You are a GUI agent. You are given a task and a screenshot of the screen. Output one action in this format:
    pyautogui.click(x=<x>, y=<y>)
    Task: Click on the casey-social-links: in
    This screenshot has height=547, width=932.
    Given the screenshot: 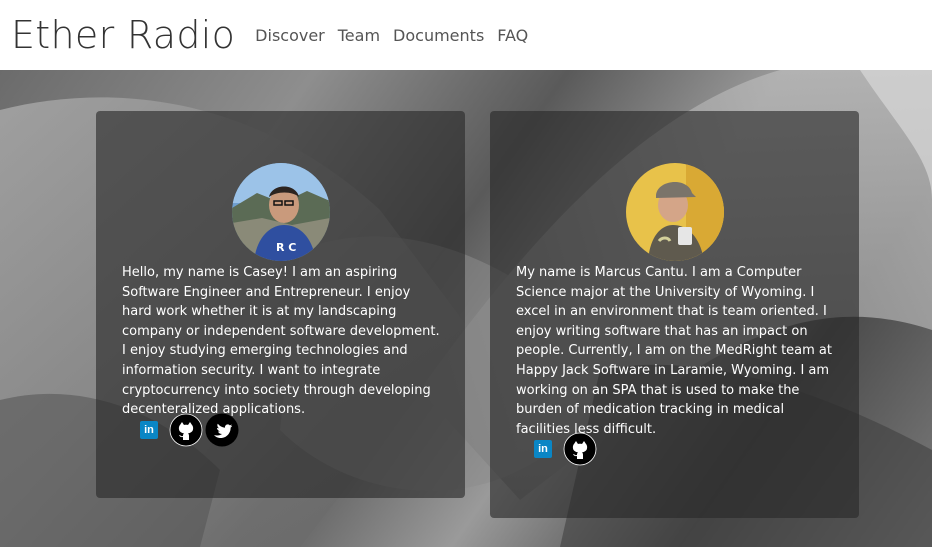 What is the action you would take?
    pyautogui.click(x=190, y=430)
    